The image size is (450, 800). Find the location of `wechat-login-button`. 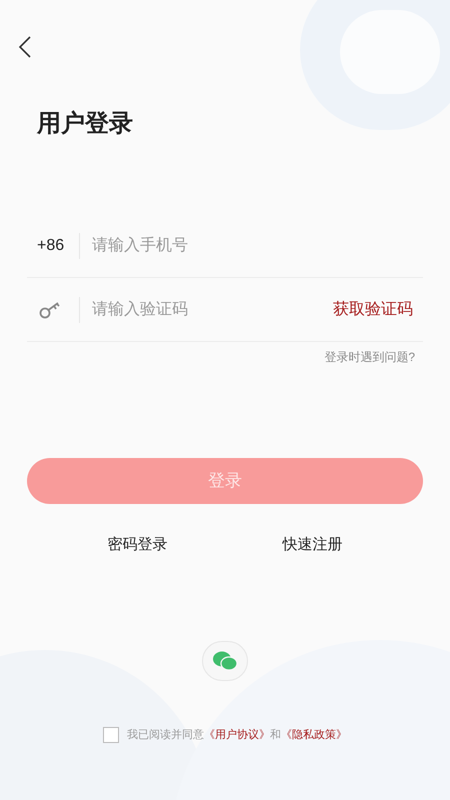

wechat-login-button is located at coordinates (225, 660).